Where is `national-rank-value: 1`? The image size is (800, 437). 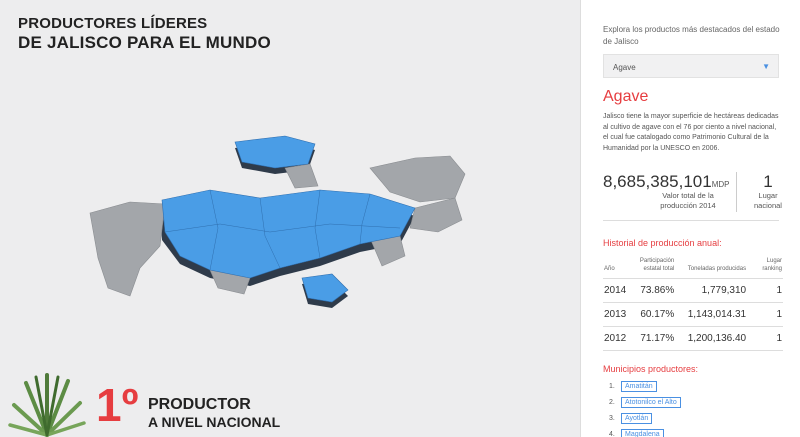 national-rank-value: 1 is located at coordinates (768, 181).